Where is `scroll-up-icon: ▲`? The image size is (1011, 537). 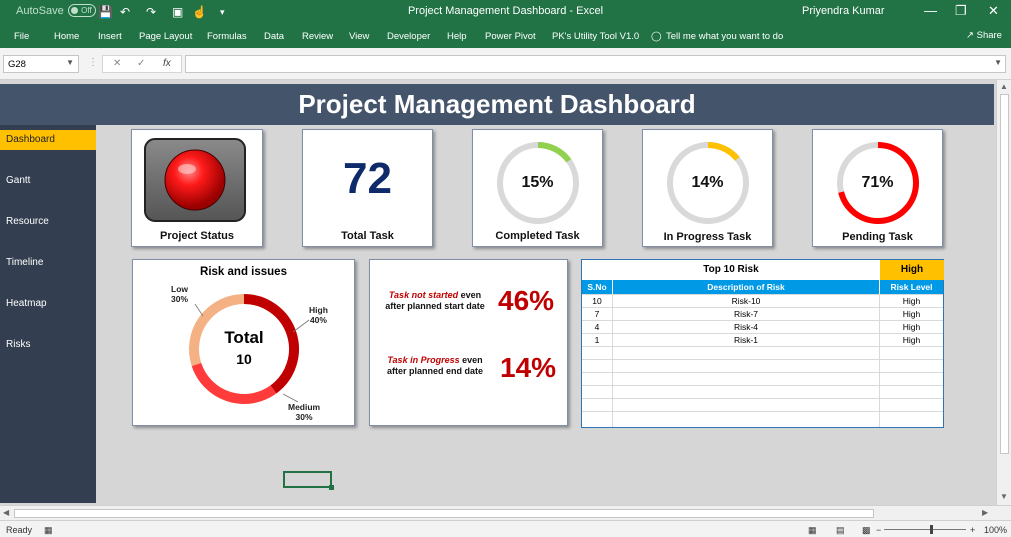 scroll-up-icon: ▲ is located at coordinates (1004, 86).